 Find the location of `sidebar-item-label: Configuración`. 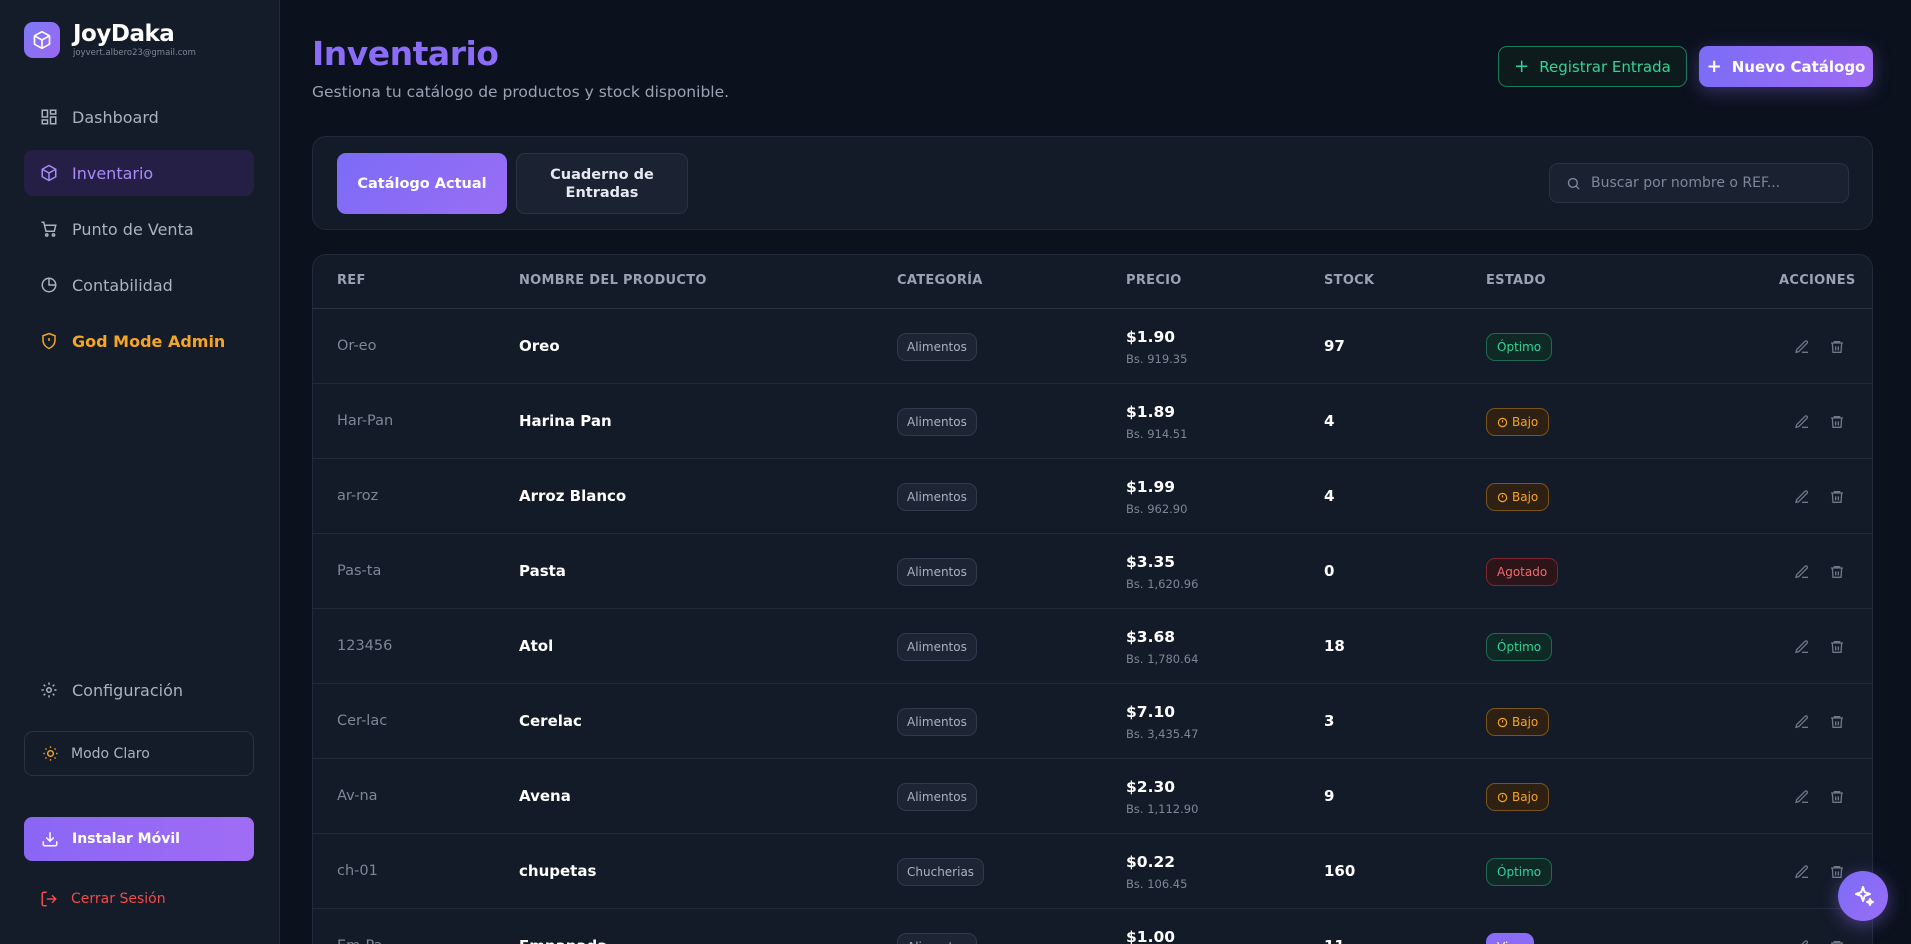

sidebar-item-label: Configuración is located at coordinates (128, 690).